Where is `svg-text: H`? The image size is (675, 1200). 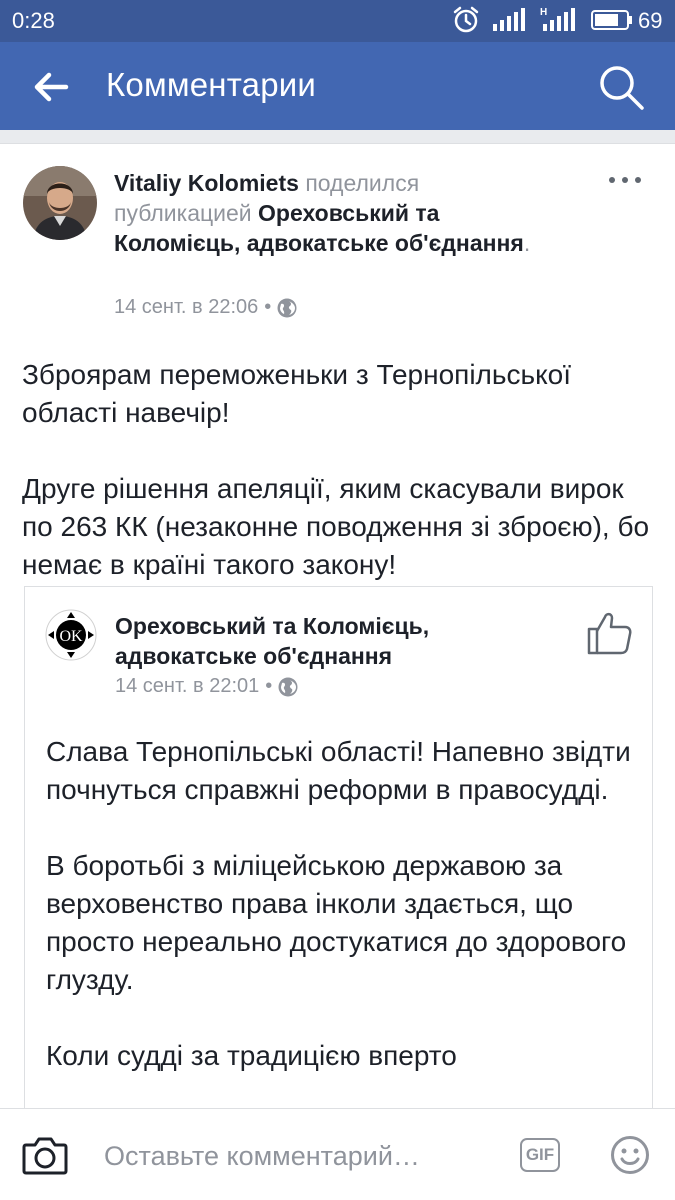 svg-text: H is located at coordinates (543, 12).